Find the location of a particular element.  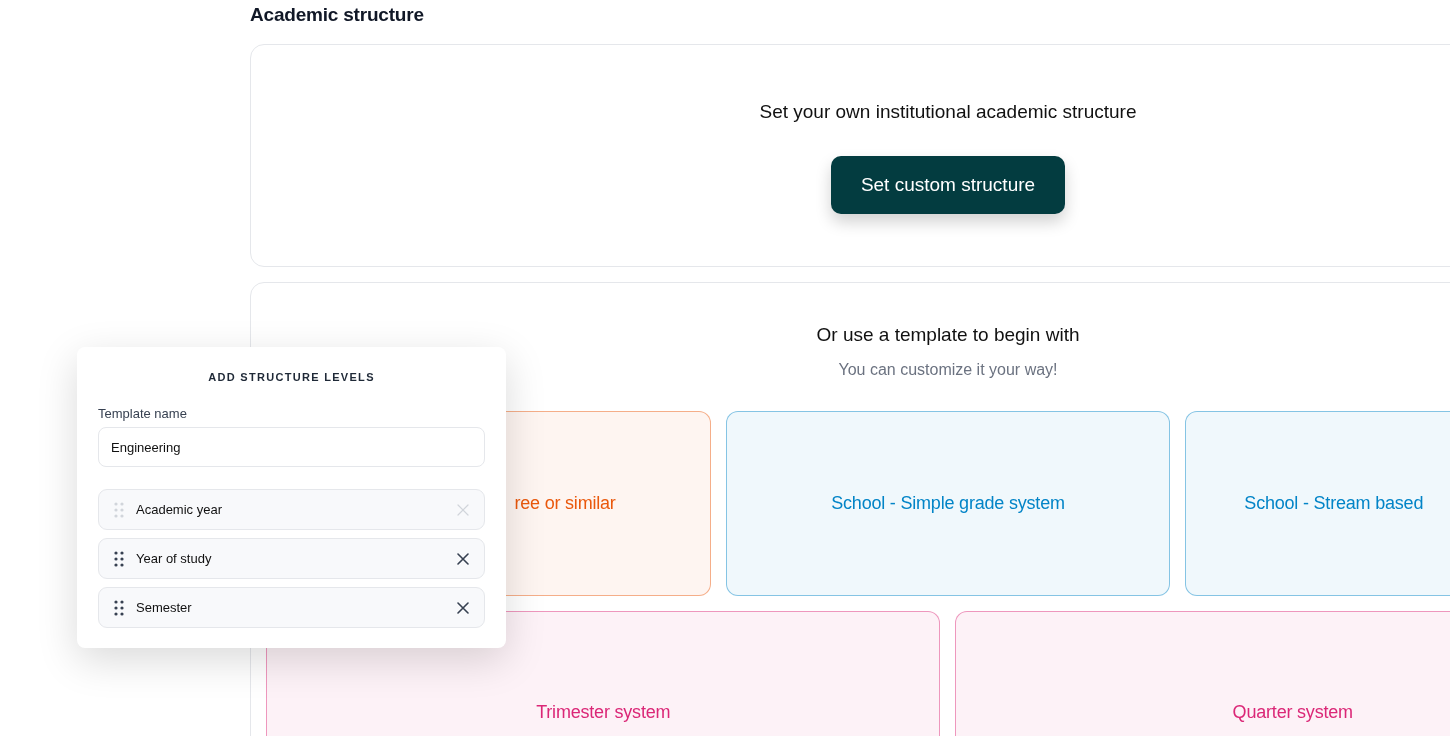

template-subheading: You can customize it your way! is located at coordinates (948, 370).